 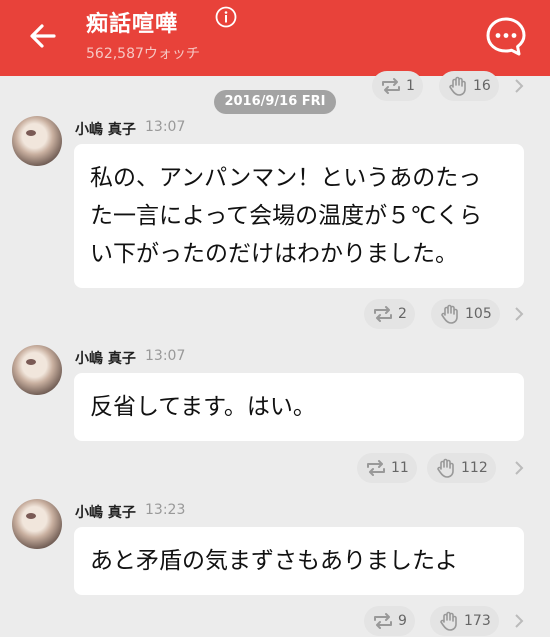 I want to click on clap-button: 105, so click(x=465, y=314).